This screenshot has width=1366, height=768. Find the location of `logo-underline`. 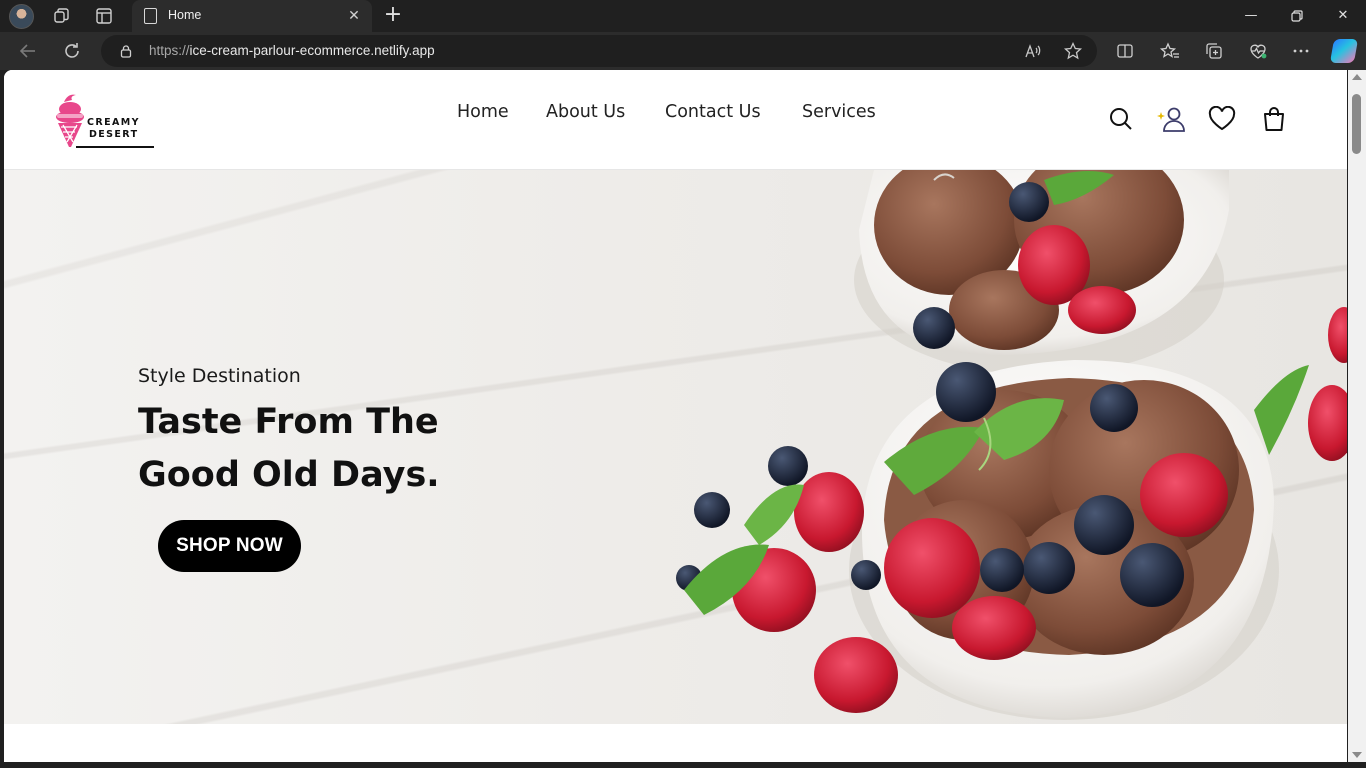

logo-underline is located at coordinates (115, 147).